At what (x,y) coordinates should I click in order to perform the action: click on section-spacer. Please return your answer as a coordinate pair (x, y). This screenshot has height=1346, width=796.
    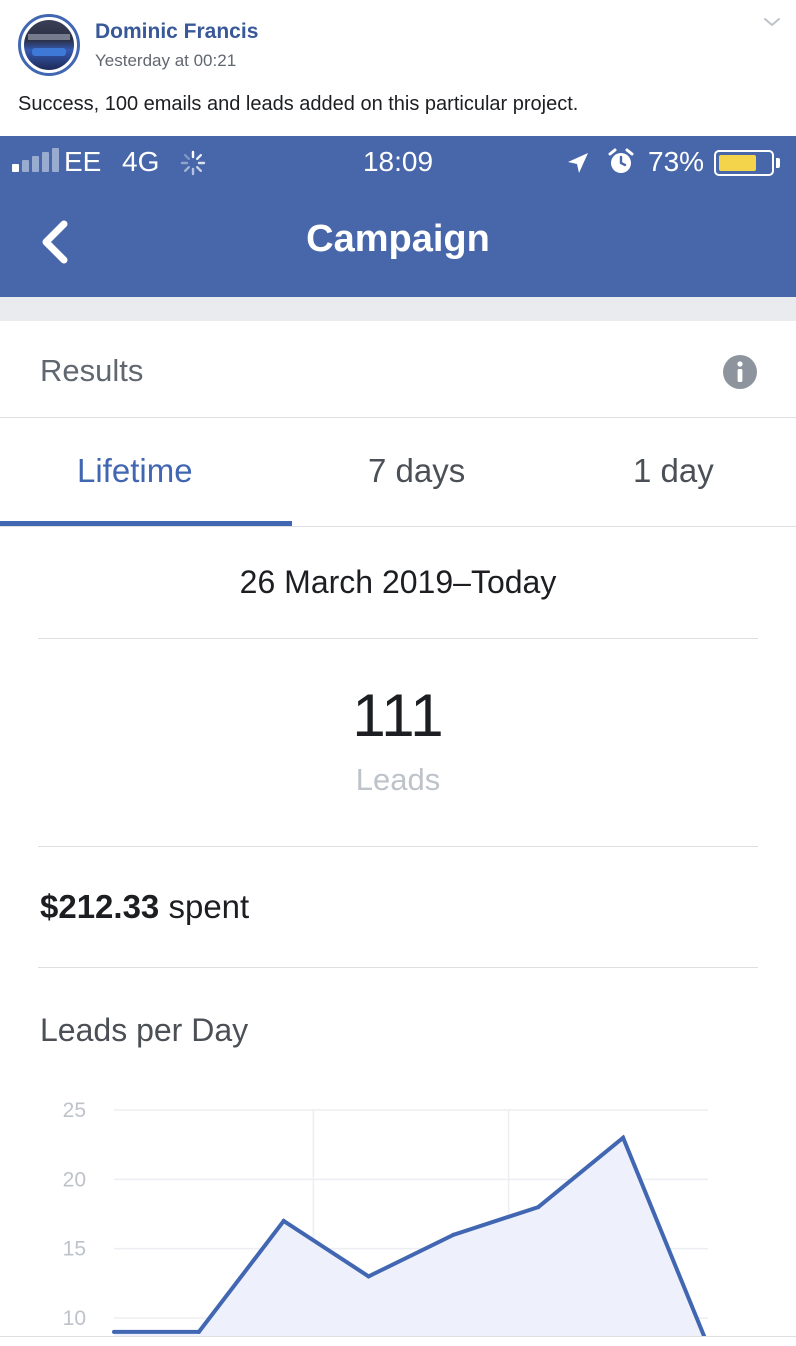
    Looking at the image, I should click on (398, 309).